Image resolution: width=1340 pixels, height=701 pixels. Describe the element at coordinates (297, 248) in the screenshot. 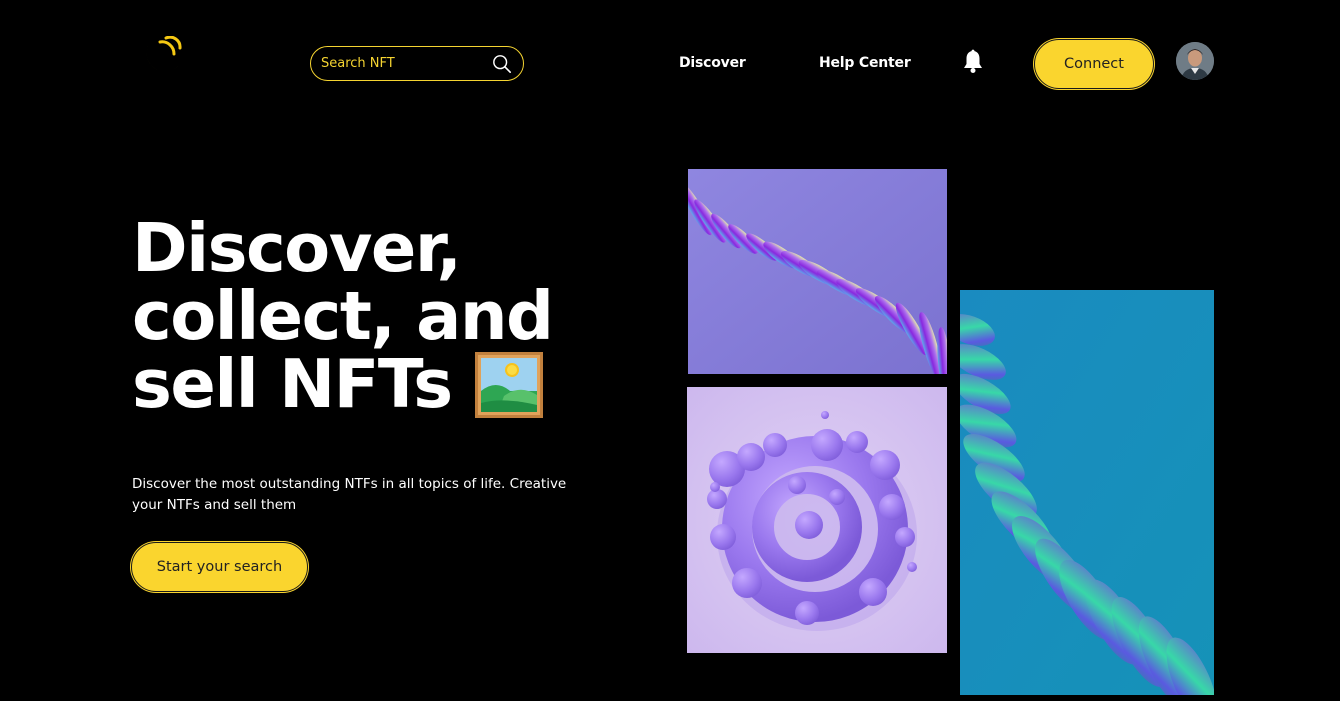

I see `hero-title-line: Discover,` at that location.